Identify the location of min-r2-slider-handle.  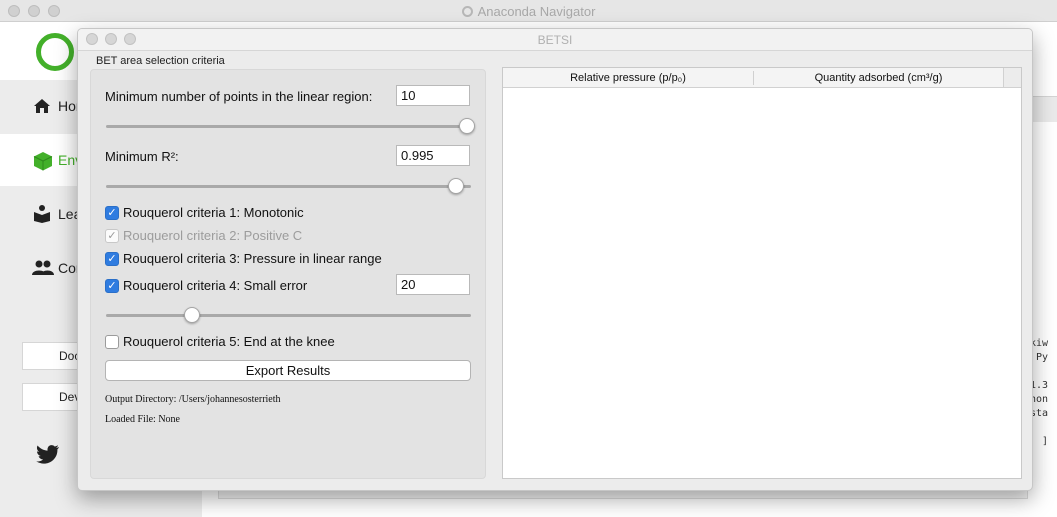
(456, 186).